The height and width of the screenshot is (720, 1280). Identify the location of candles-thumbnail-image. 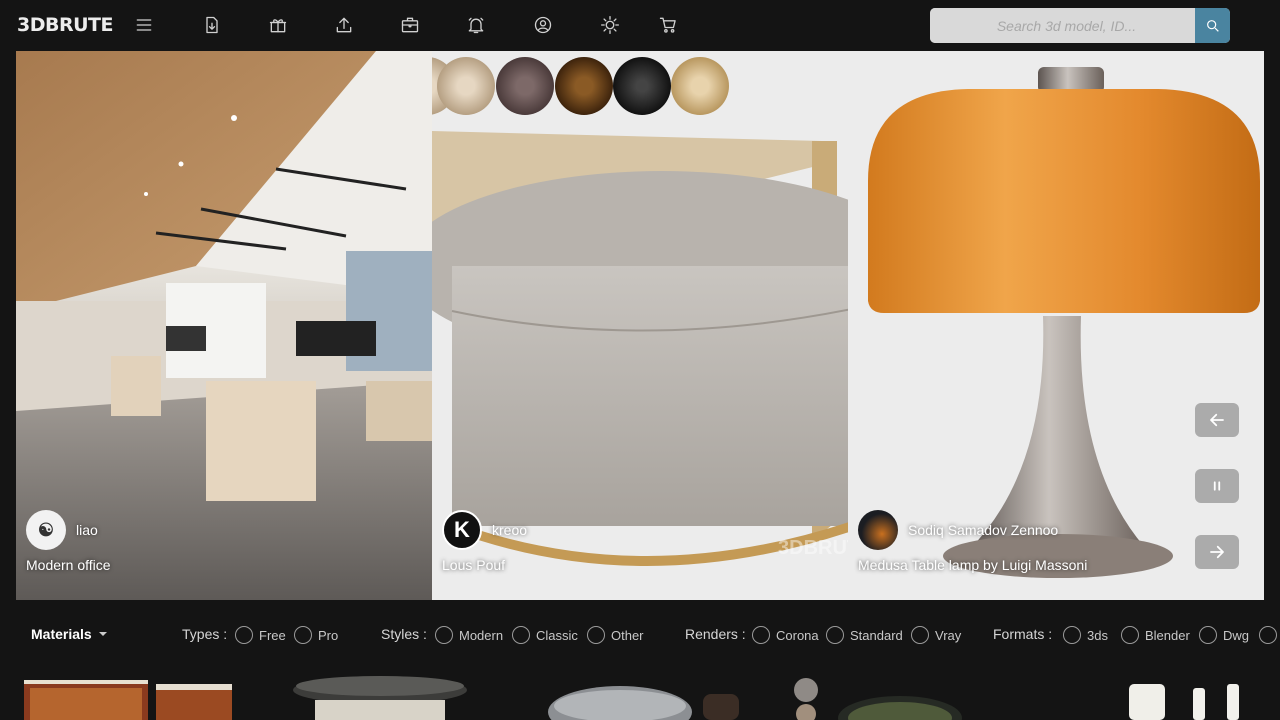
(1184, 702).